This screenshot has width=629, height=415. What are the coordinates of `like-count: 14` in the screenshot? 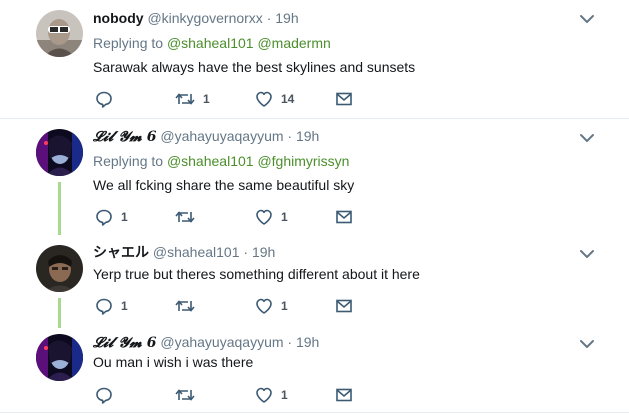 It's located at (288, 99).